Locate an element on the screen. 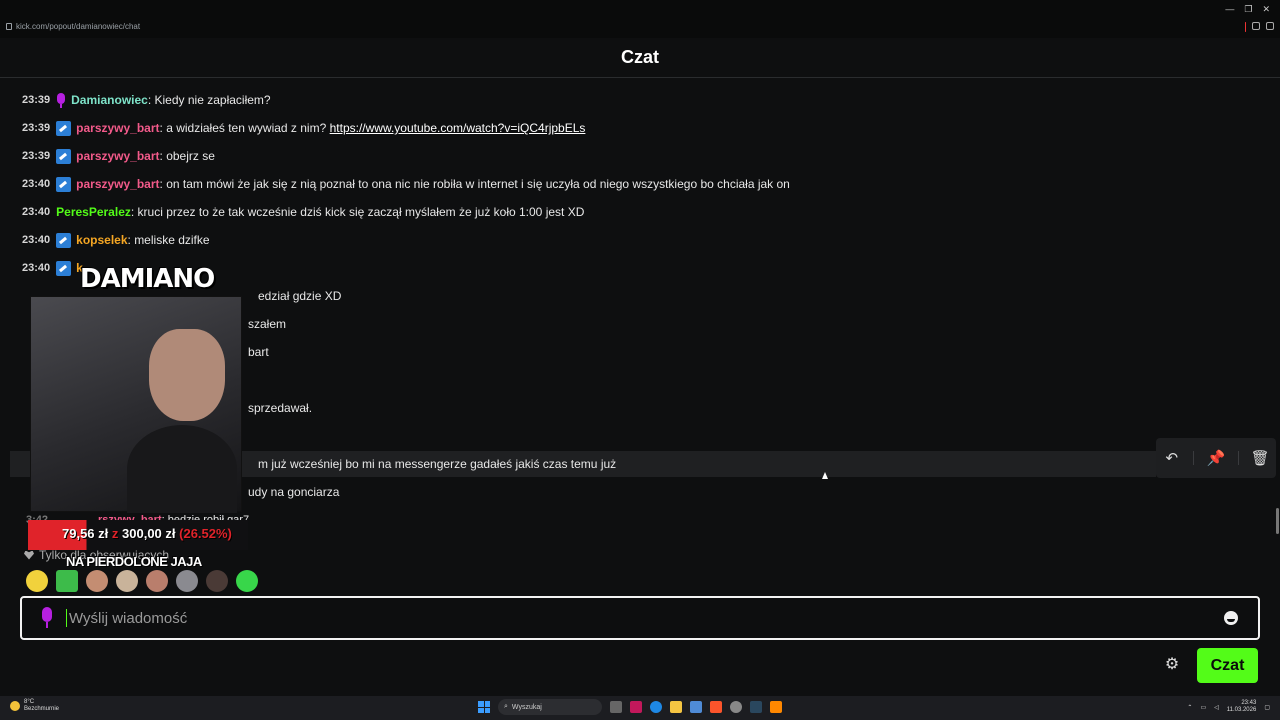 The width and height of the screenshot is (1280, 720). goal-percent: (26.52%) is located at coordinates (205, 533).